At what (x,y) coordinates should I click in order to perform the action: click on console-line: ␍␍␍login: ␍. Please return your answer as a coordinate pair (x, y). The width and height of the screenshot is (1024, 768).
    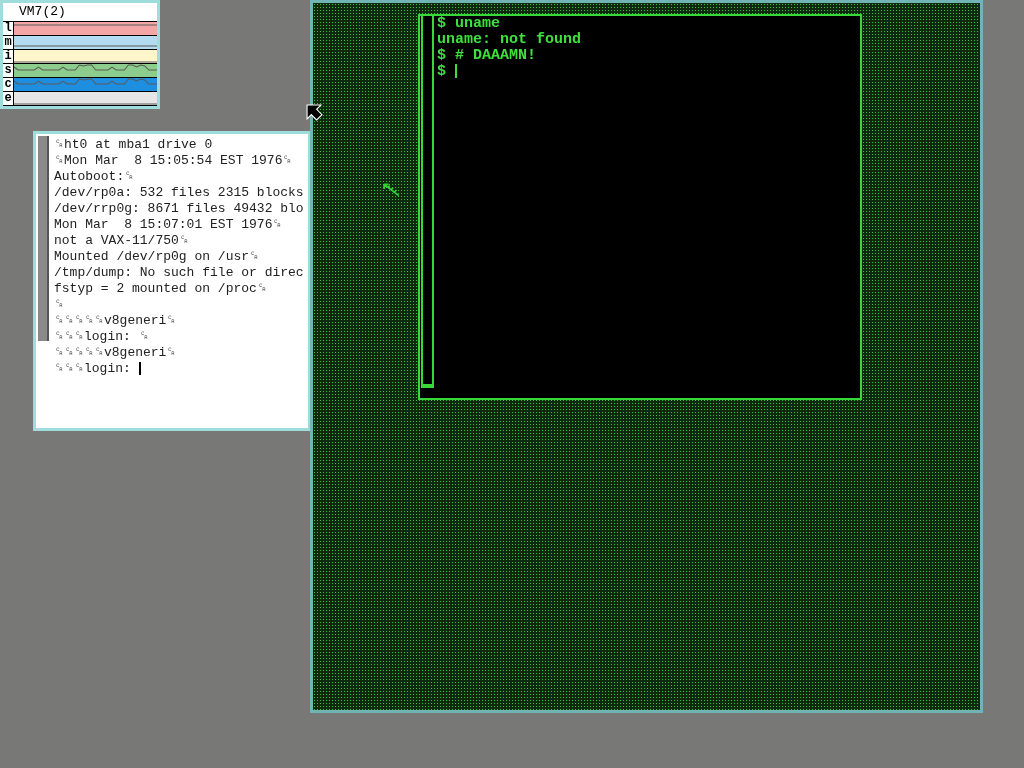
    Looking at the image, I should click on (102, 337).